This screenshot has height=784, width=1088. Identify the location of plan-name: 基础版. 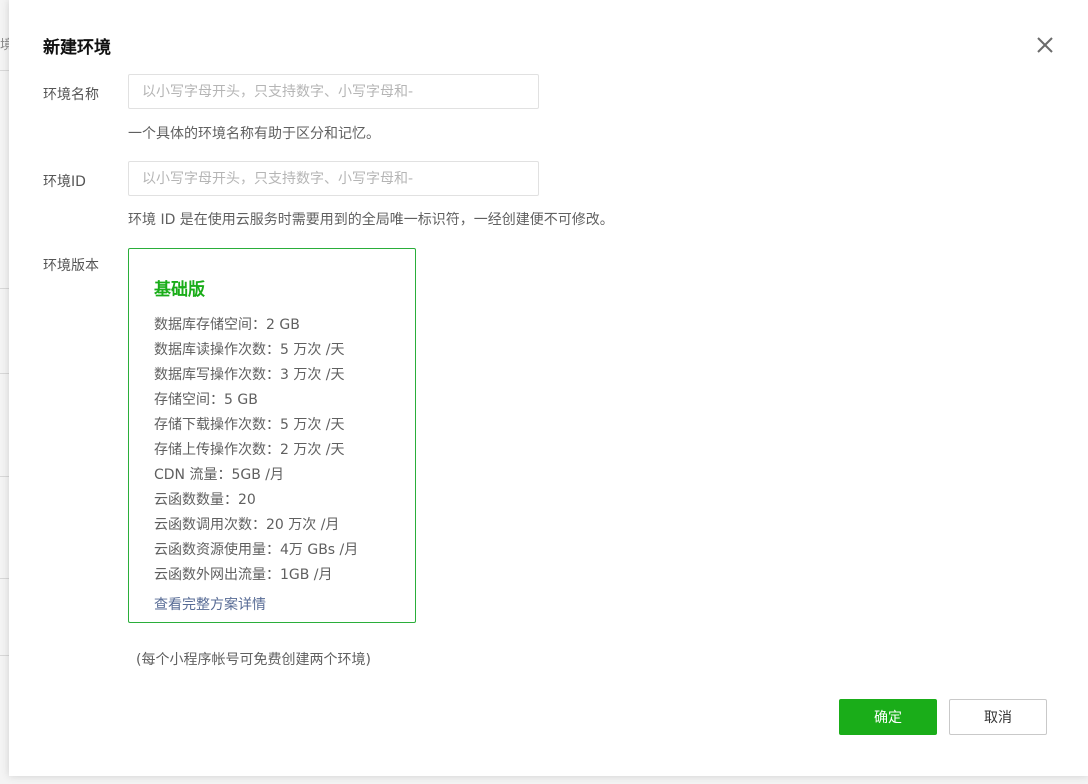
(179, 290).